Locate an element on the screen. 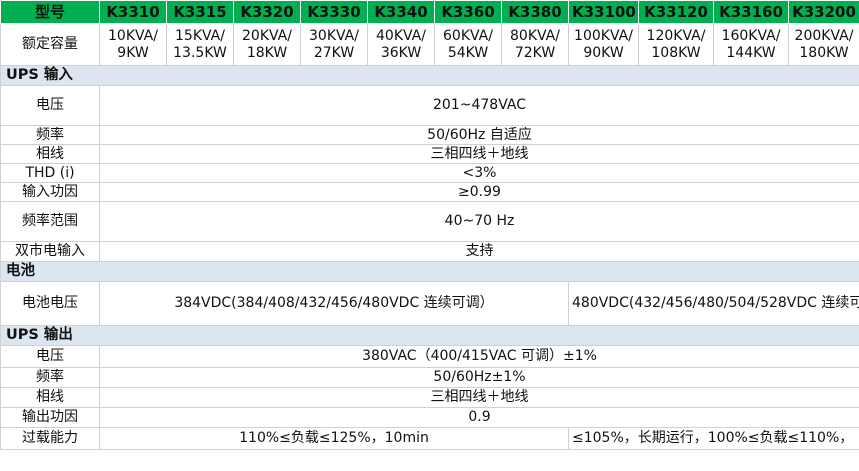 The image size is (859, 471). row-input-thd: THD (i) <3% is located at coordinates (429, 173).